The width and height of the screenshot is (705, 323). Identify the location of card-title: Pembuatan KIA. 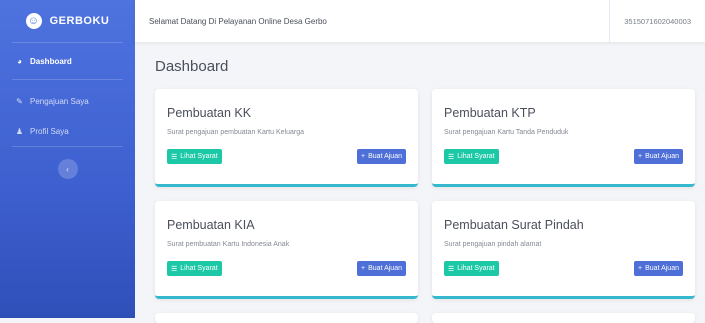
(211, 225).